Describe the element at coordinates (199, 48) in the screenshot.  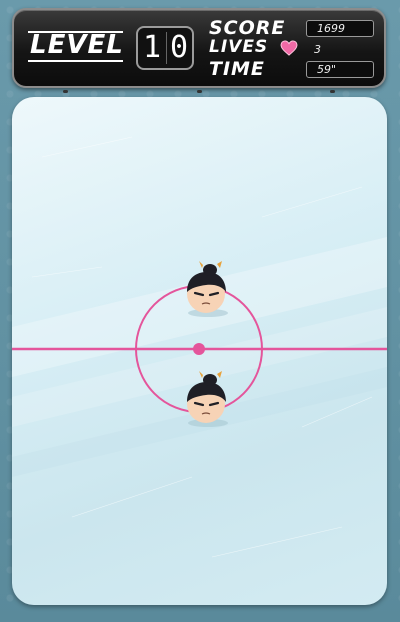
I see `hud-panel: LEVEL 1 0 SCORE 1699 LIVES 3 TIME 59"` at that location.